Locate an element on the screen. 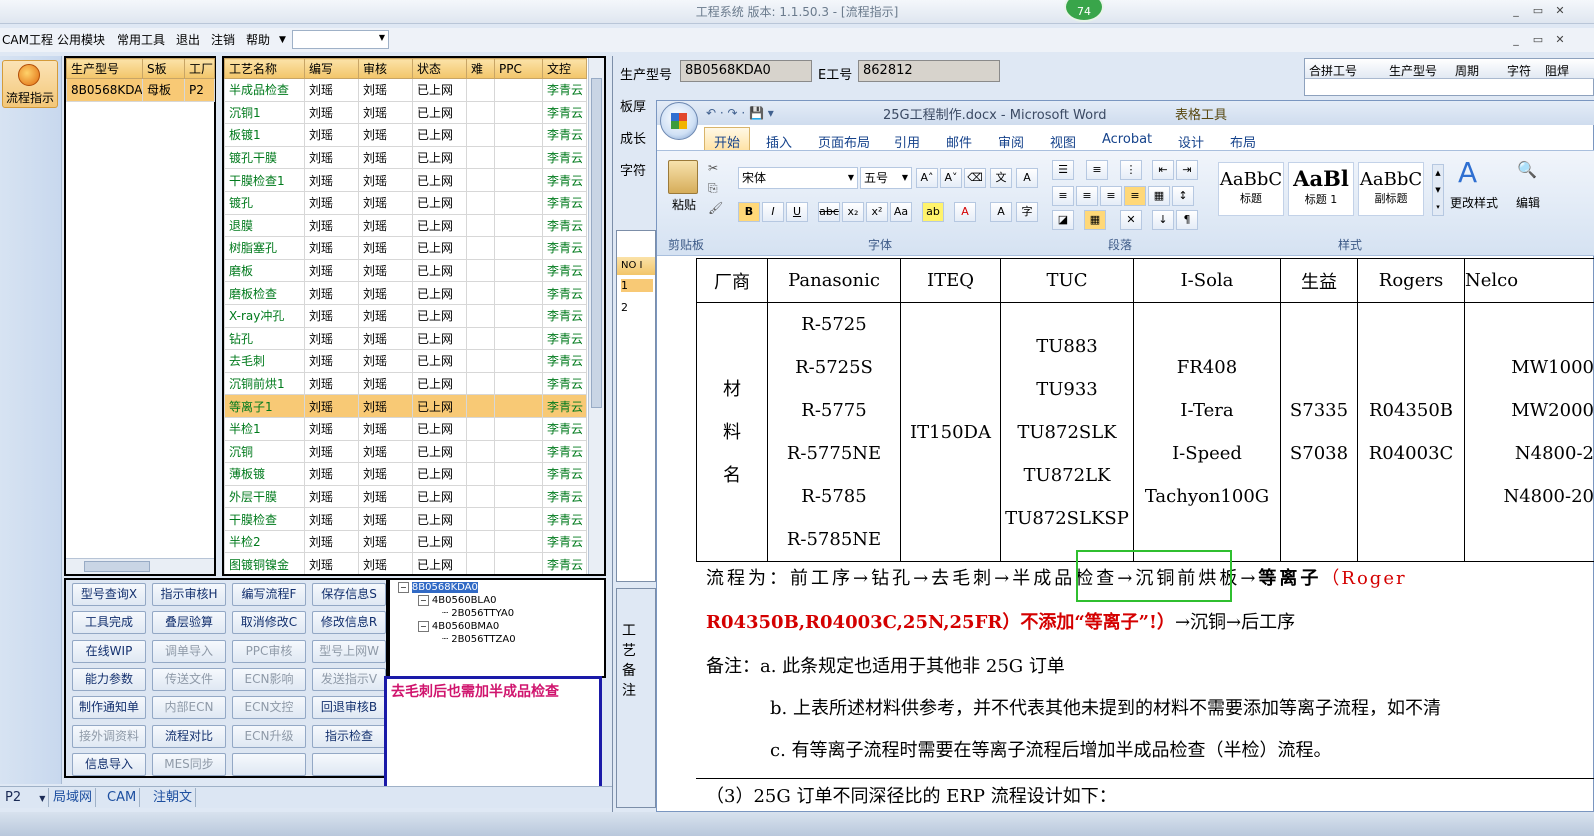  tree-node: 4B0560BMA0 is located at coordinates (465, 626).